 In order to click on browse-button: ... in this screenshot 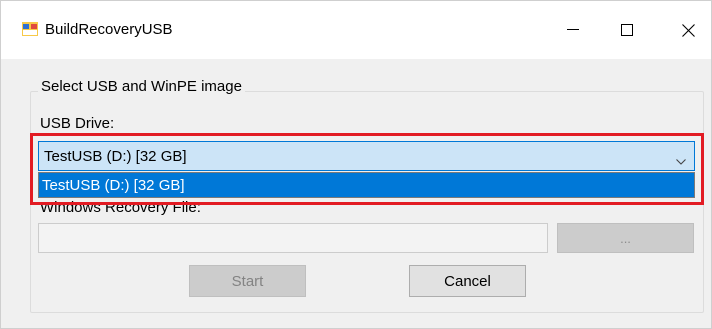, I will do `click(625, 238)`.